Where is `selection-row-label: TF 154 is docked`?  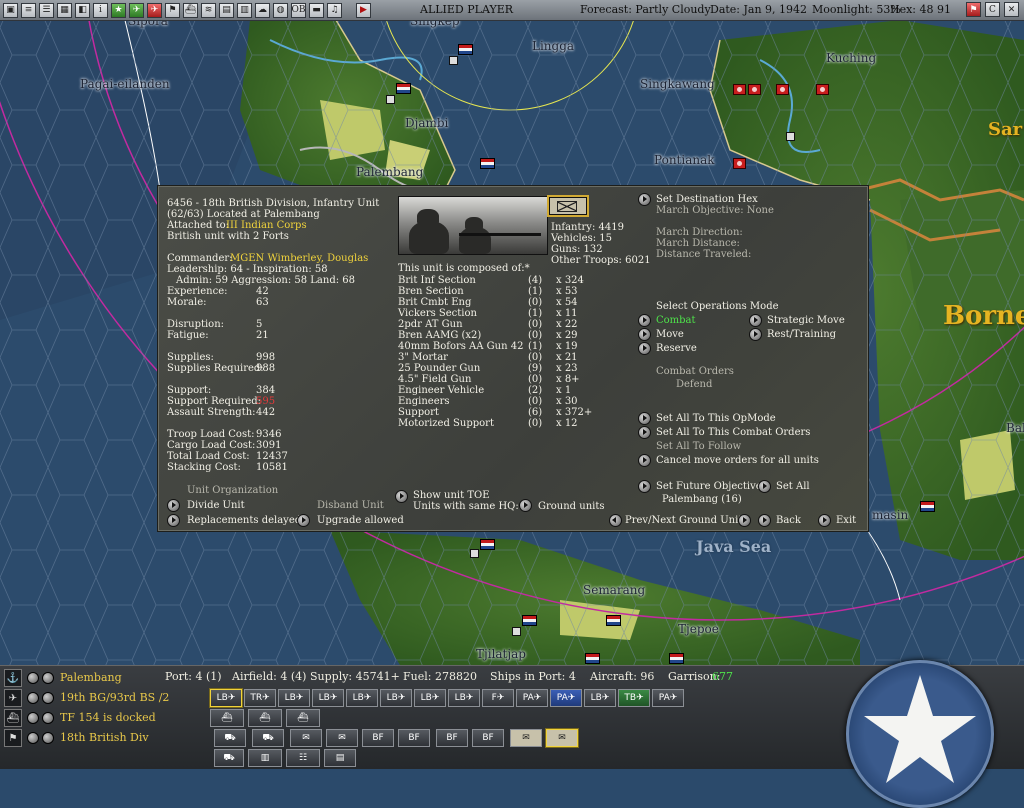 selection-row-label: TF 154 is docked is located at coordinates (108, 717).